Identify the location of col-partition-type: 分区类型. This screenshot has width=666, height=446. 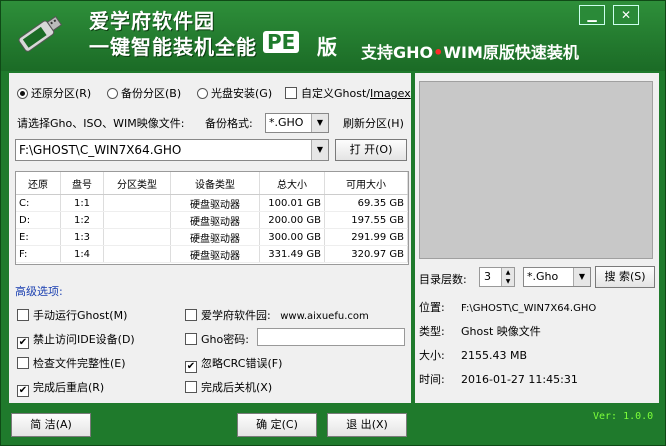
(137, 183).